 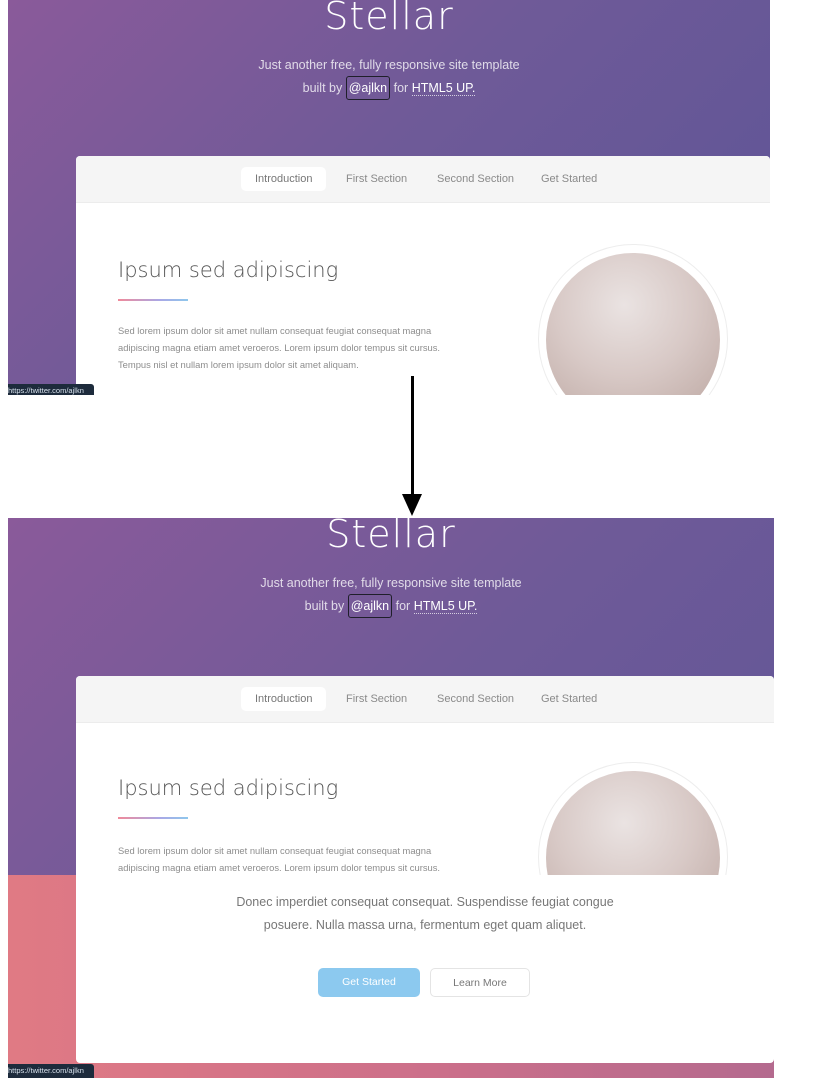 What do you see at coordinates (480, 982) in the screenshot?
I see `learn-more-button: Learn More` at bounding box center [480, 982].